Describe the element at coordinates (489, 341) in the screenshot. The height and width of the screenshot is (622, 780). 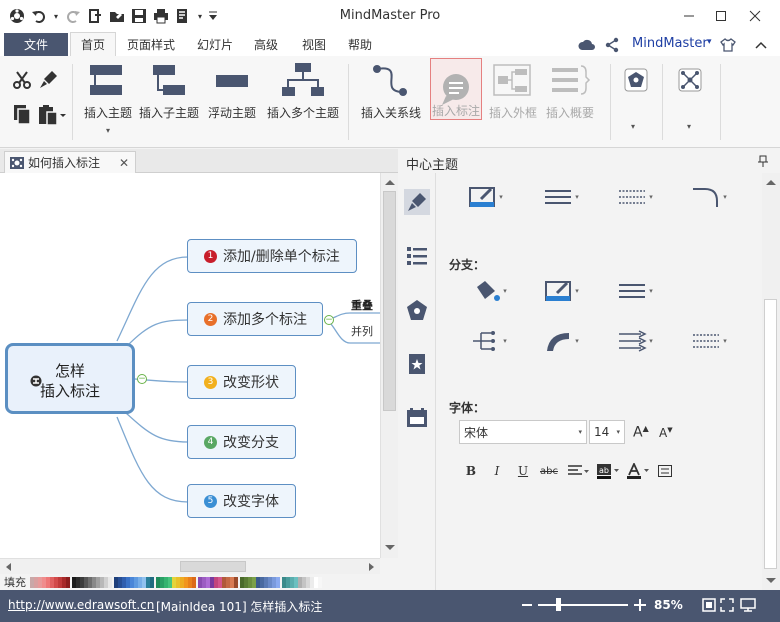
I see `connector-style-tool: ▾` at that location.